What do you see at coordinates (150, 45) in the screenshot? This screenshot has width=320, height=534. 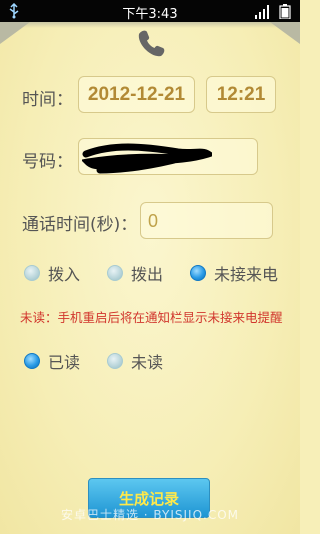 I see `phone-handset-icon` at bounding box center [150, 45].